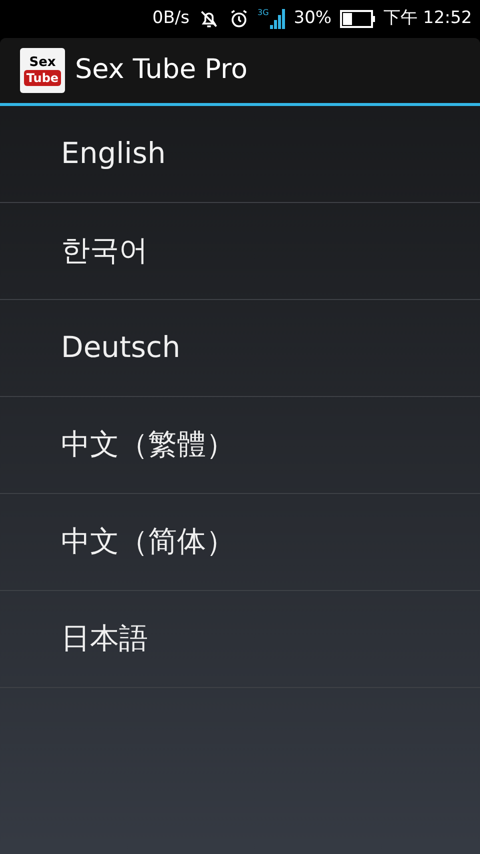  What do you see at coordinates (313, 18) in the screenshot?
I see `battery-percent: 30%` at bounding box center [313, 18].